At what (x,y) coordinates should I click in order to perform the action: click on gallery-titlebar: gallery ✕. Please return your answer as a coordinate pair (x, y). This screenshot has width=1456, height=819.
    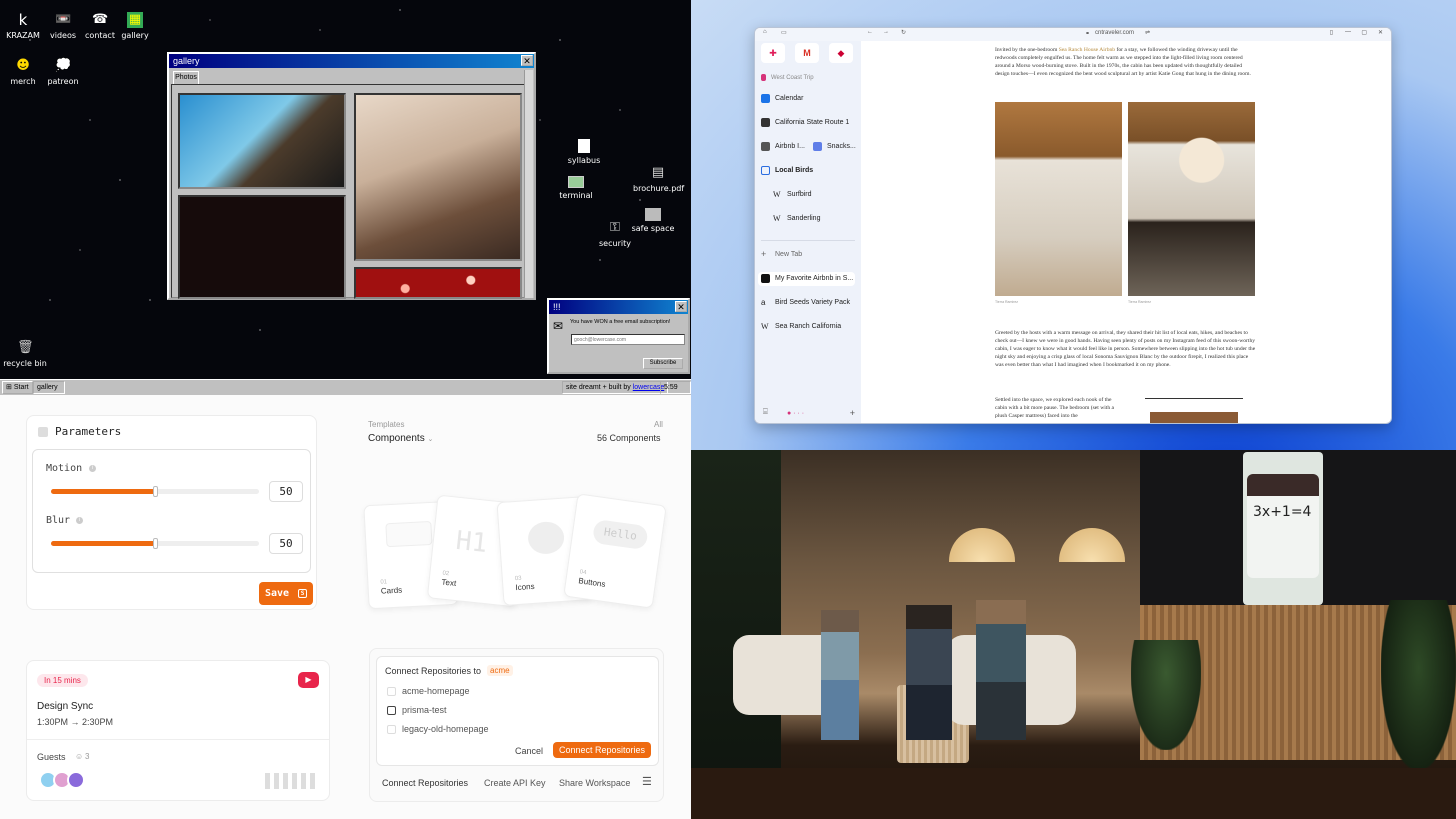
    Looking at the image, I should click on (351, 61).